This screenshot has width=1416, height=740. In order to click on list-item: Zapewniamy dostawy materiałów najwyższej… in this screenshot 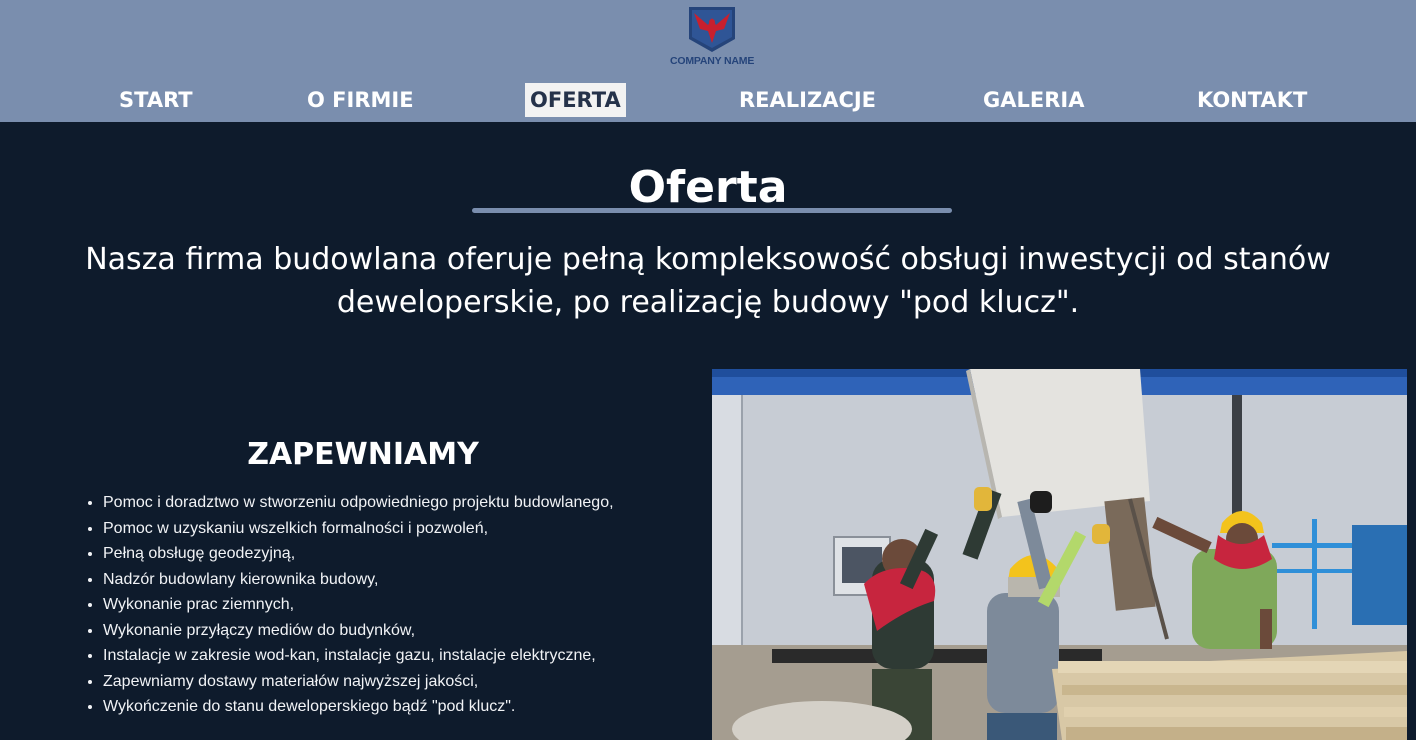, I will do `click(403, 682)`.